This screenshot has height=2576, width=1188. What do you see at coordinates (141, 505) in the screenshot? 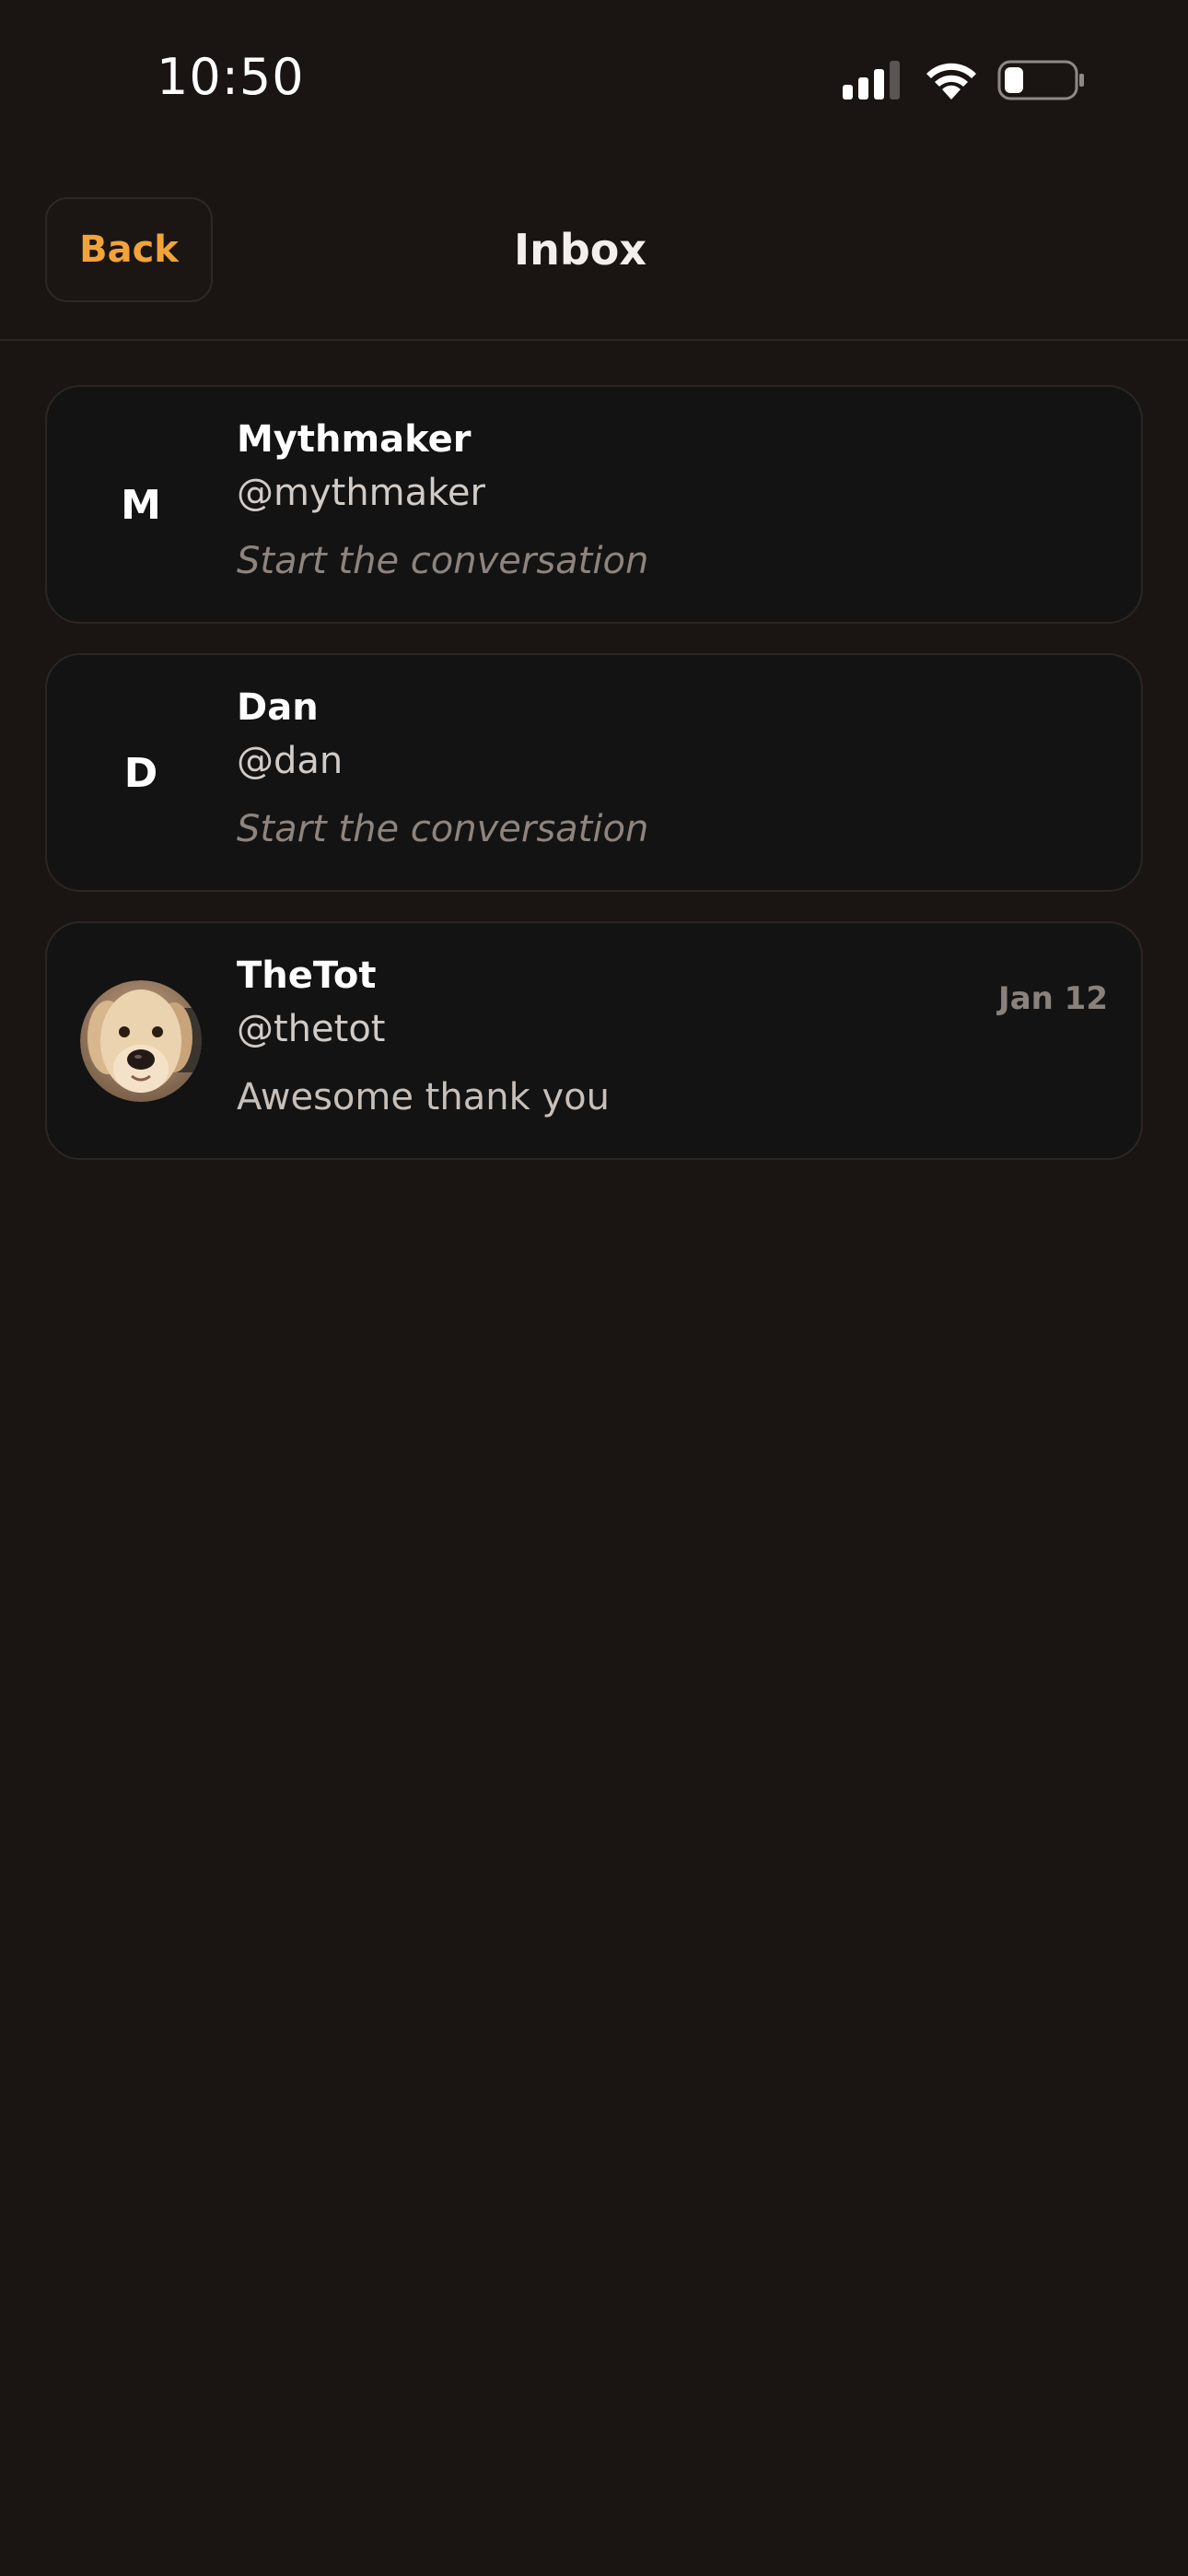
I see `avatar: M` at bounding box center [141, 505].